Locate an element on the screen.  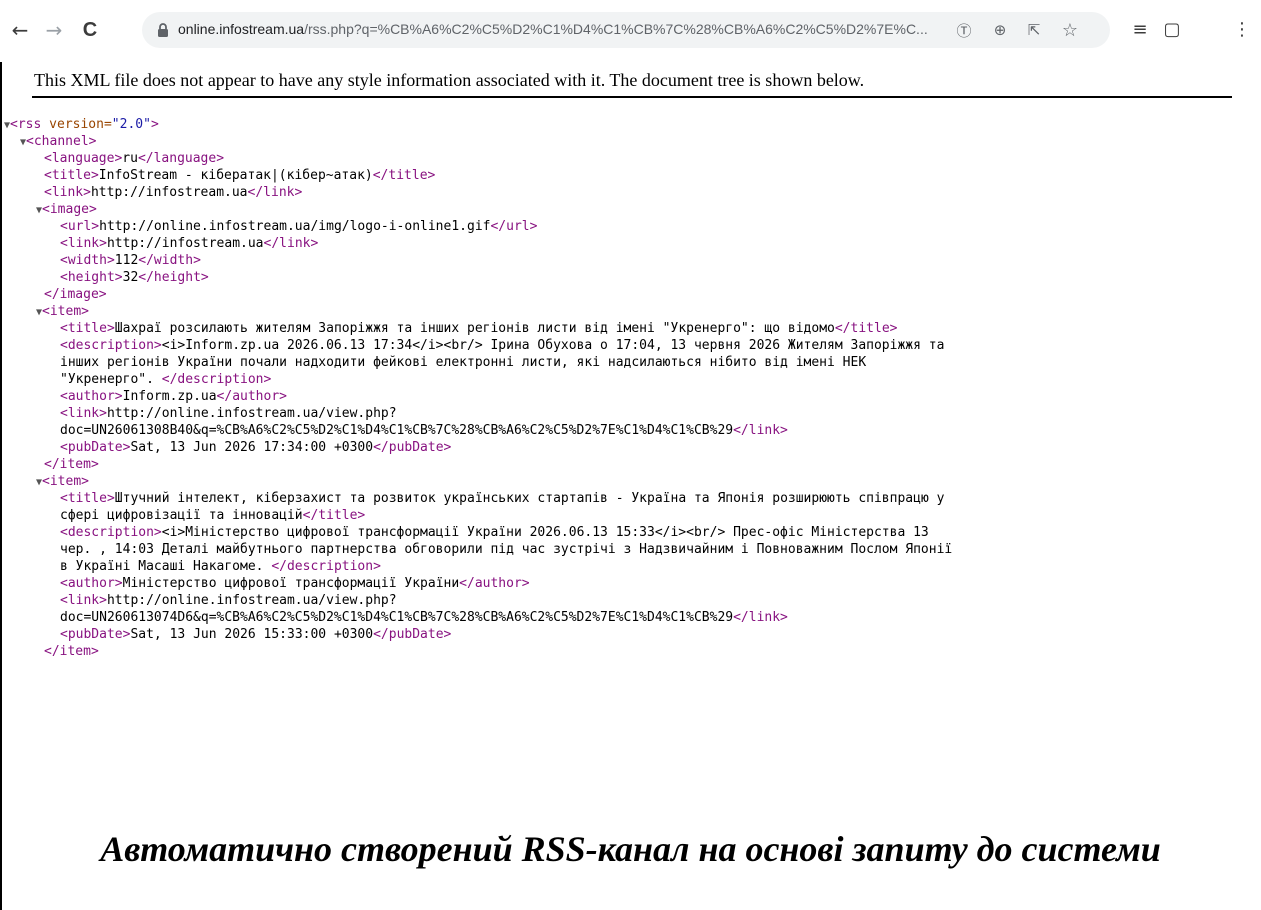
xml-tag: </image> is located at coordinates (75, 294).